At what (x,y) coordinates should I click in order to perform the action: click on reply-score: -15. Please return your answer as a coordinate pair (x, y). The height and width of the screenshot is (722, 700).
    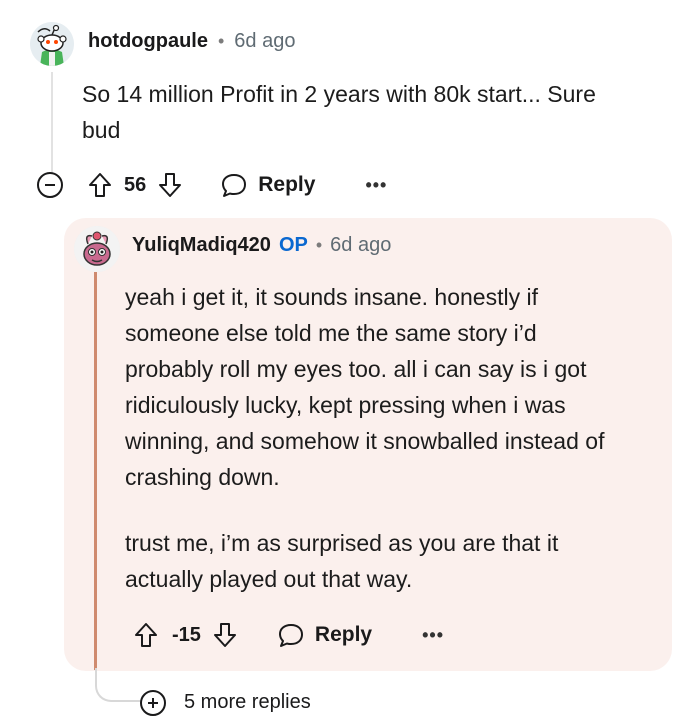
    Looking at the image, I should click on (186, 634).